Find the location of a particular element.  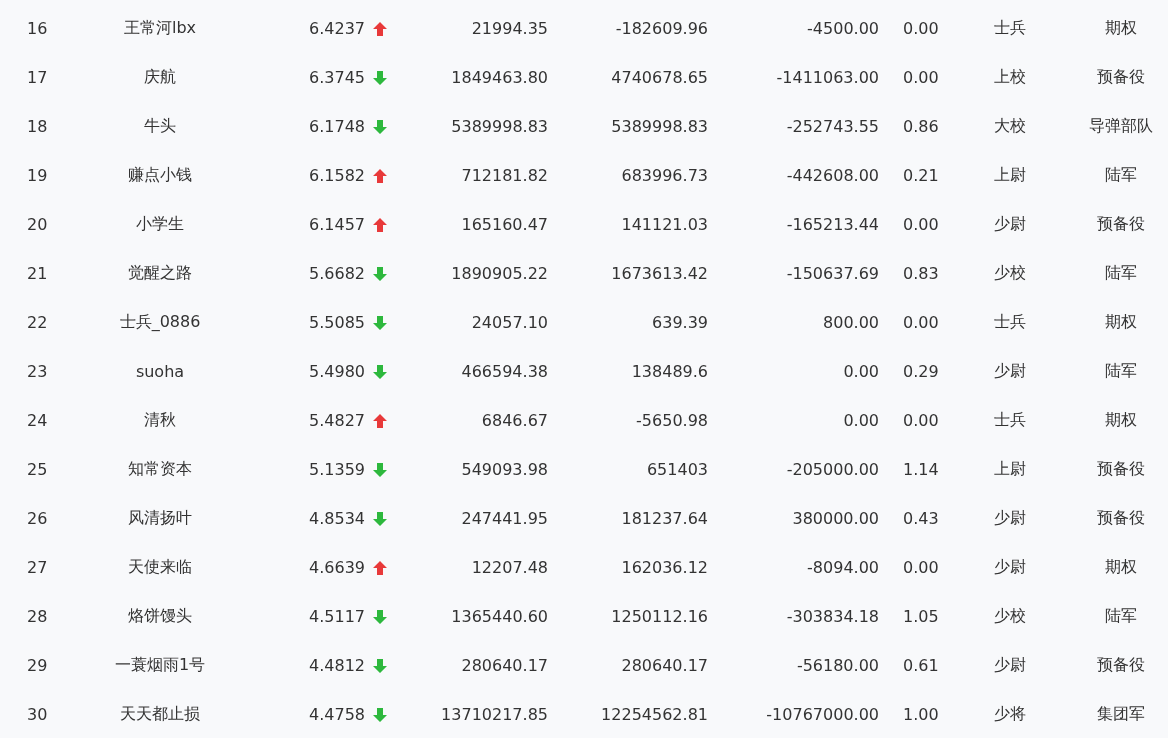

score-cell: 6.1582 is located at coordinates (337, 175).